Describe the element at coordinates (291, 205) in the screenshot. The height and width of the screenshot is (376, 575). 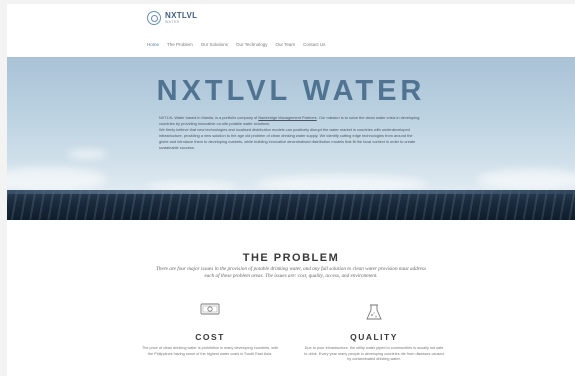
I see `ocean-image` at that location.